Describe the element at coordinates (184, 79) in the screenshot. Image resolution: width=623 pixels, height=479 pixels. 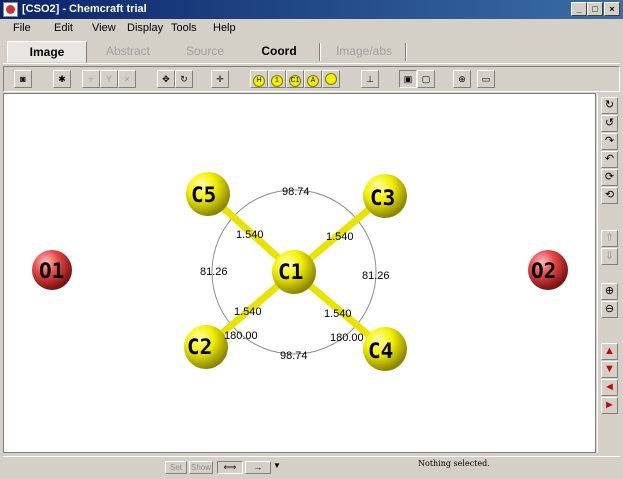
I see `rotate-icon: ↻` at that location.